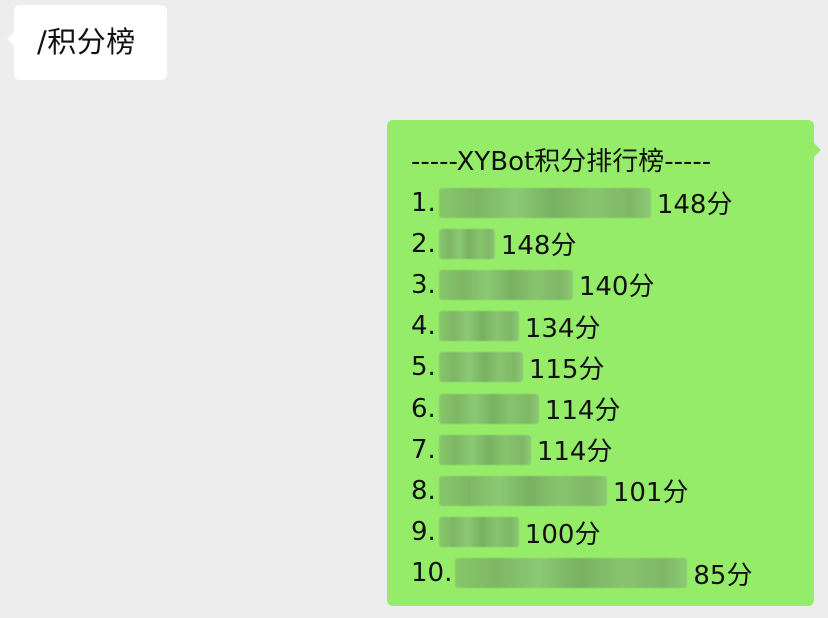 Image resolution: width=828 pixels, height=618 pixels. Describe the element at coordinates (566, 369) in the screenshot. I see `score-value: 115分` at that location.